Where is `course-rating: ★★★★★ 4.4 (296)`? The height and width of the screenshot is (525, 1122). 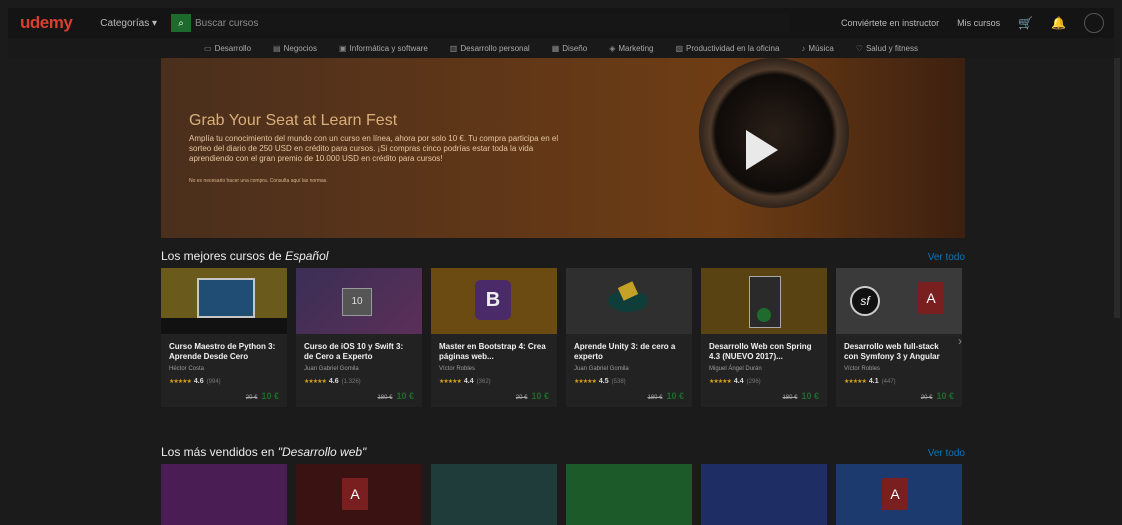 course-rating: ★★★★★ 4.4 (296) is located at coordinates (735, 381).